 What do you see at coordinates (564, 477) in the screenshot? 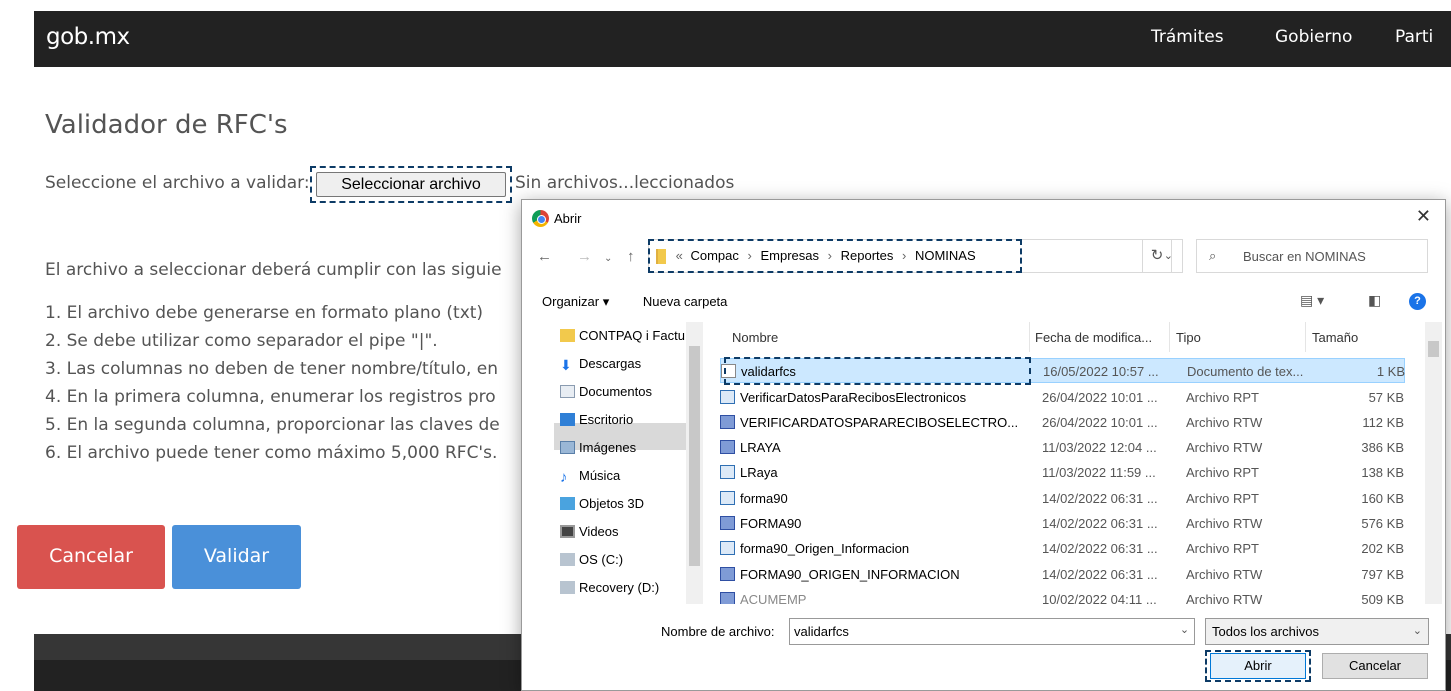
I see `music-icon: ♪` at bounding box center [564, 477].